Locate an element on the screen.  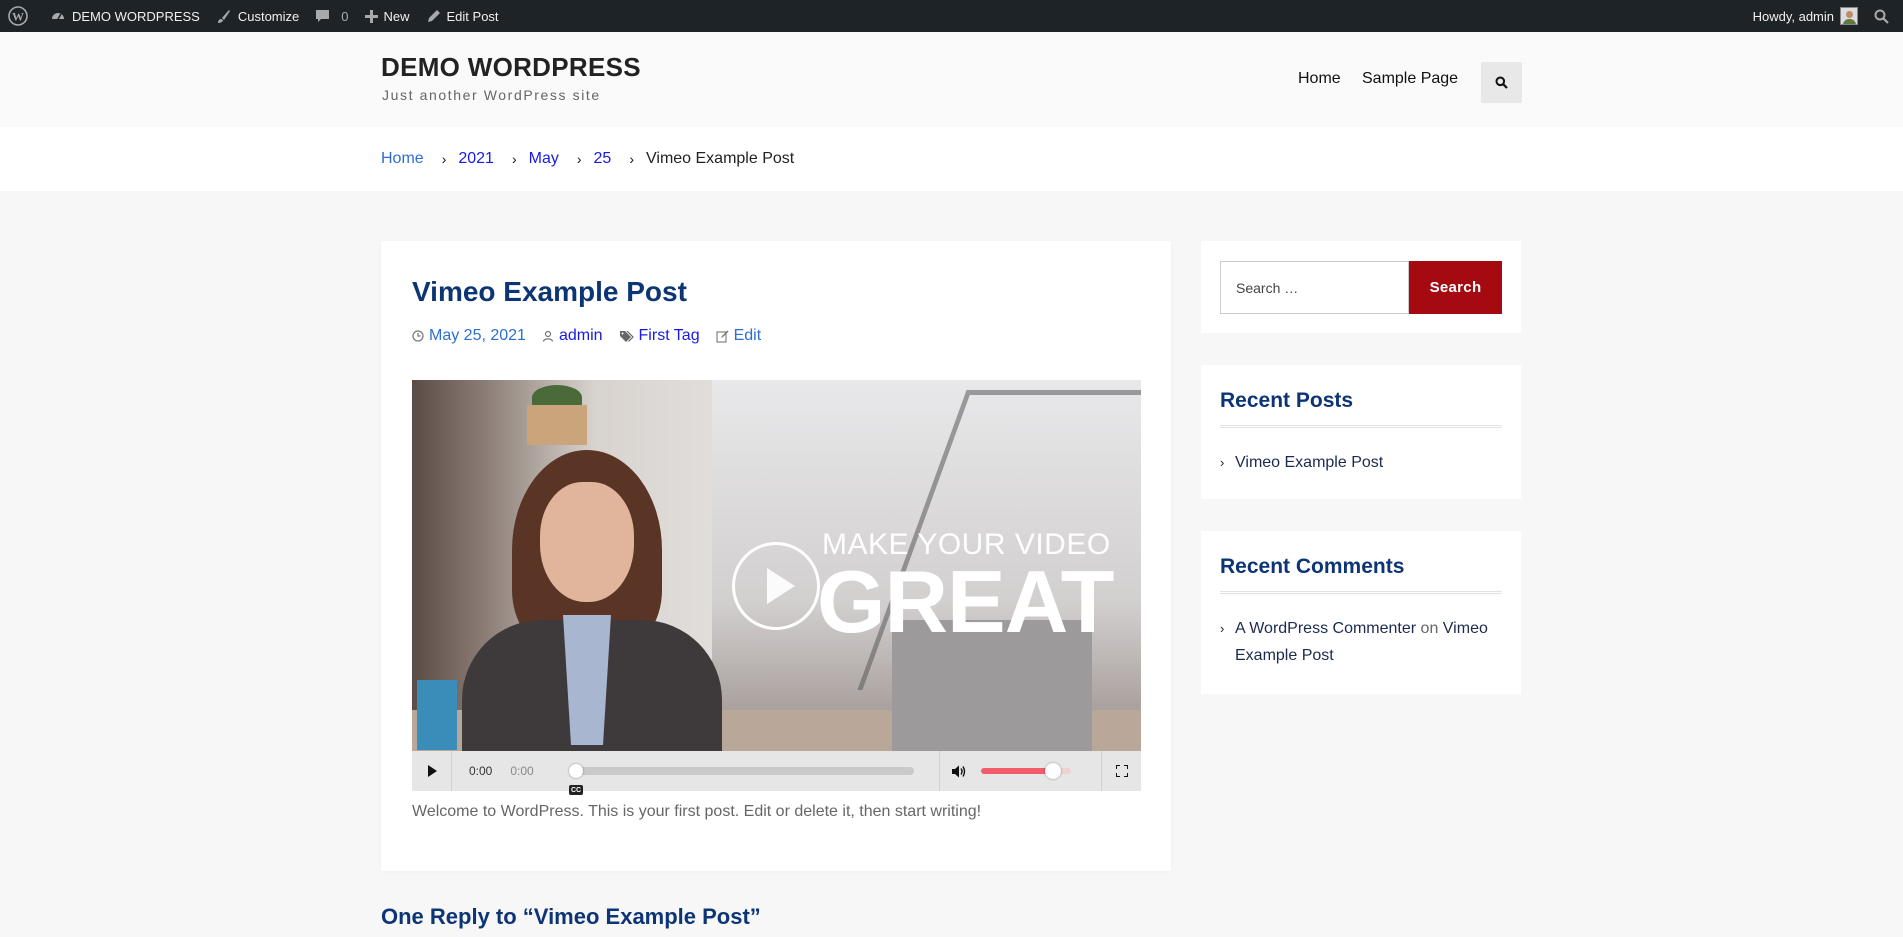
video-pencil-cup is located at coordinates (437, 715).